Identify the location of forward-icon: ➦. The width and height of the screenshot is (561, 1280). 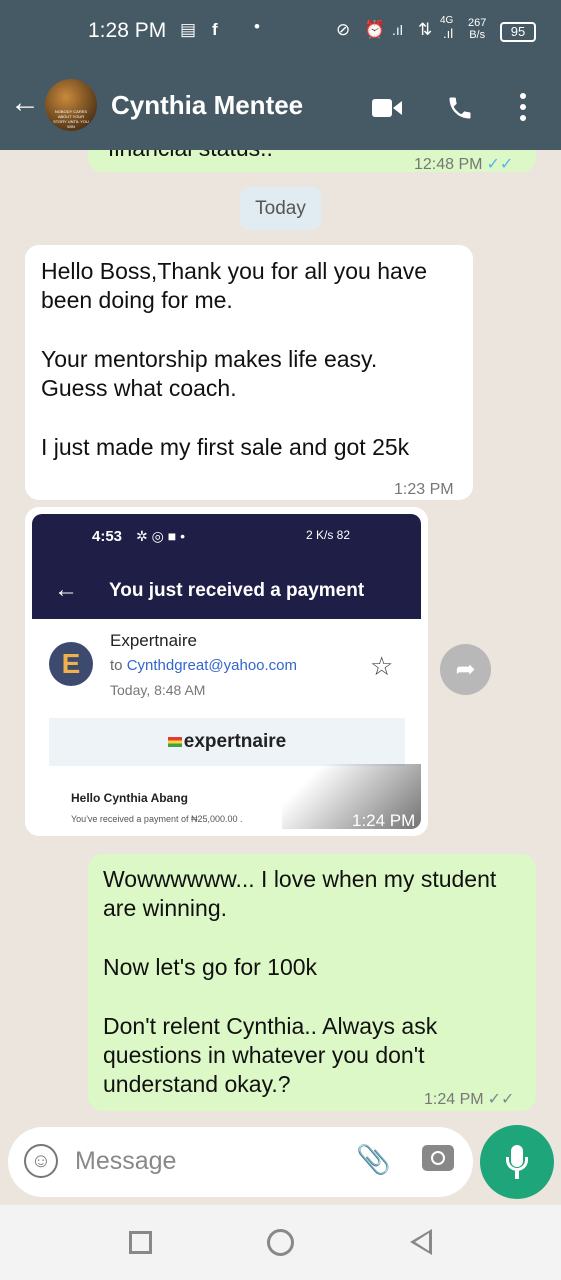
(465, 669).